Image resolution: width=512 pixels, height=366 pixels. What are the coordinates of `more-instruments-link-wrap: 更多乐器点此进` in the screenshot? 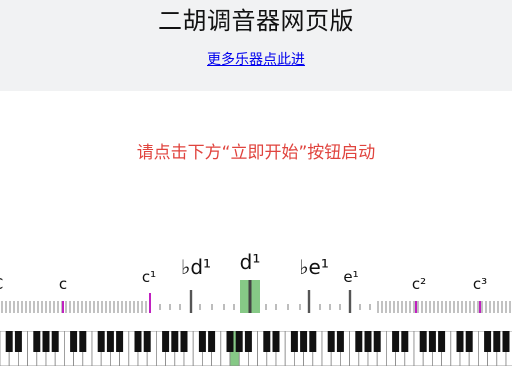 It's located at (256, 60).